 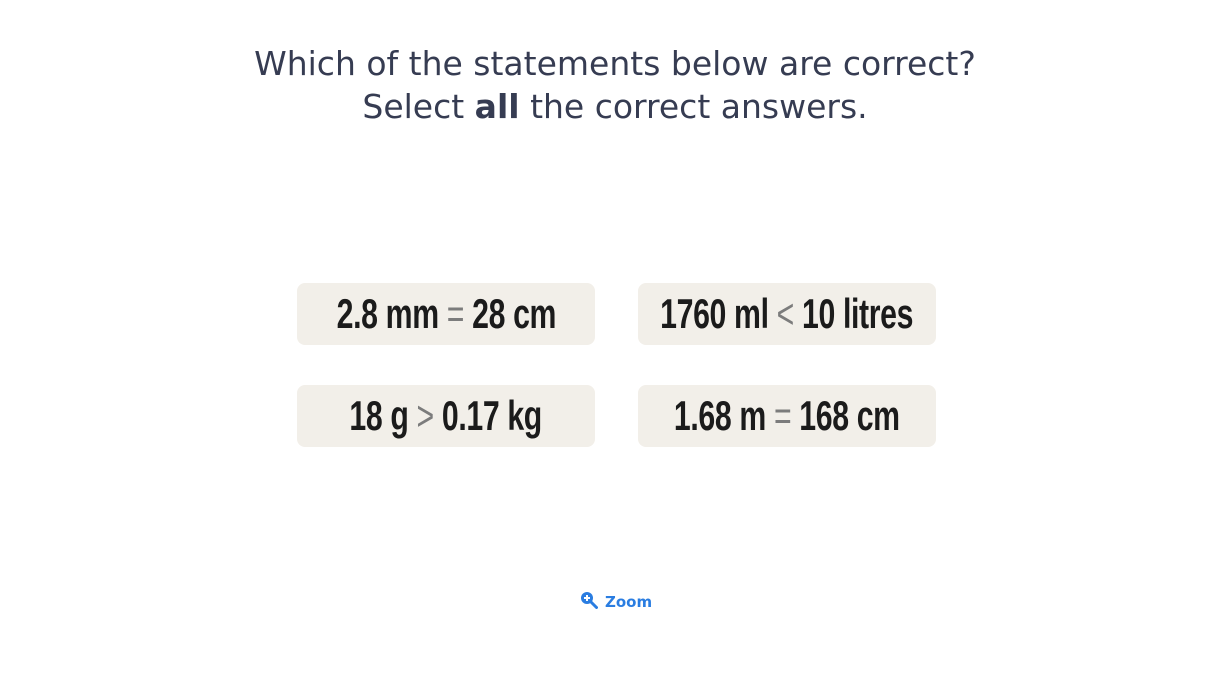 What do you see at coordinates (720, 415) in the screenshot?
I see `option-left: 1.68 m` at bounding box center [720, 415].